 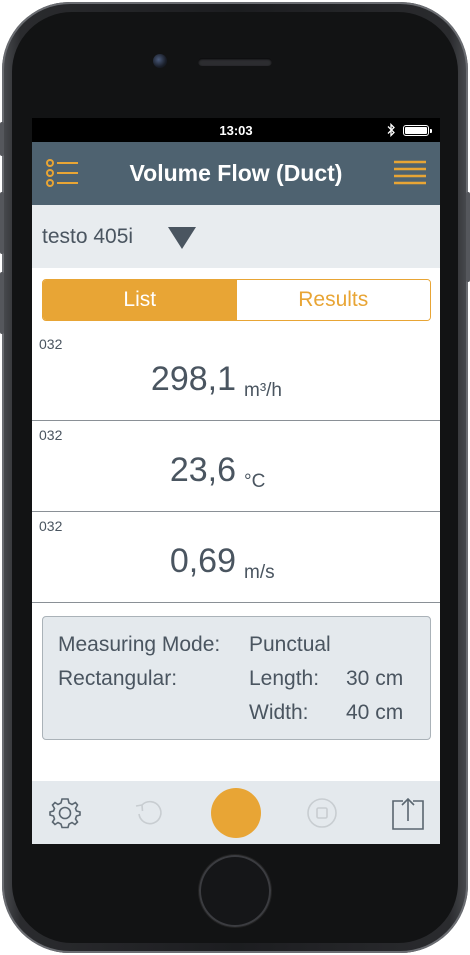 I want to click on measuring-mode-label: Measuring Mode:, so click(x=139, y=644).